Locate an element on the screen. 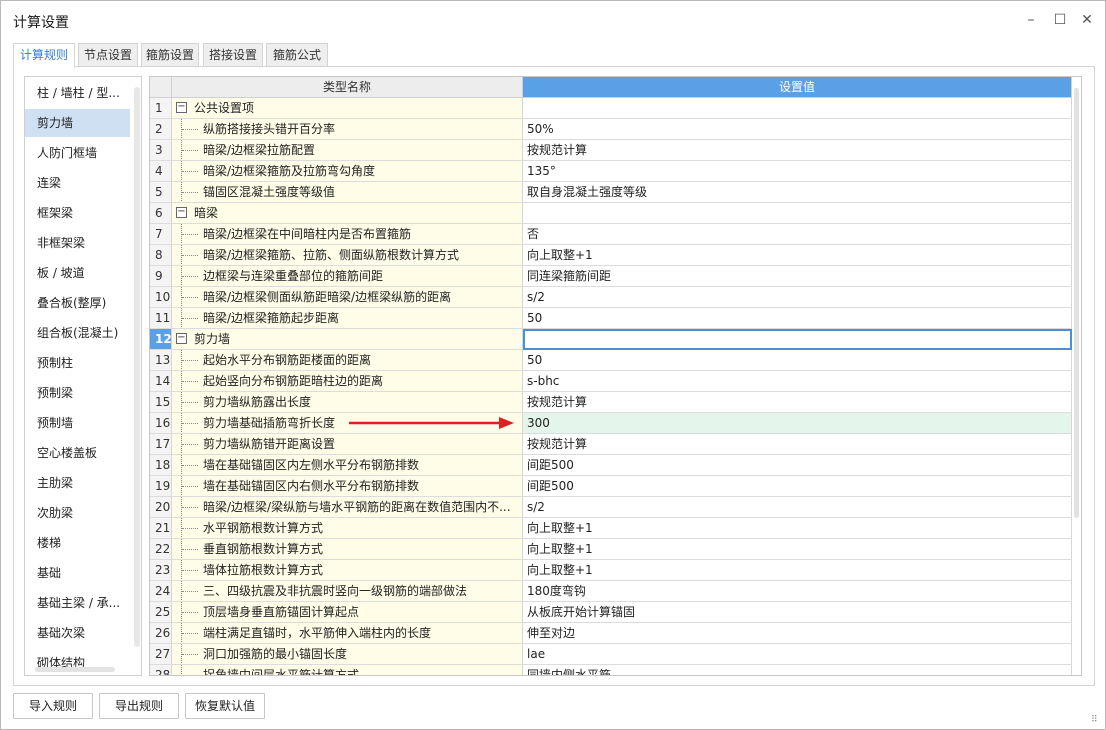  row-number: 2 is located at coordinates (161, 129).